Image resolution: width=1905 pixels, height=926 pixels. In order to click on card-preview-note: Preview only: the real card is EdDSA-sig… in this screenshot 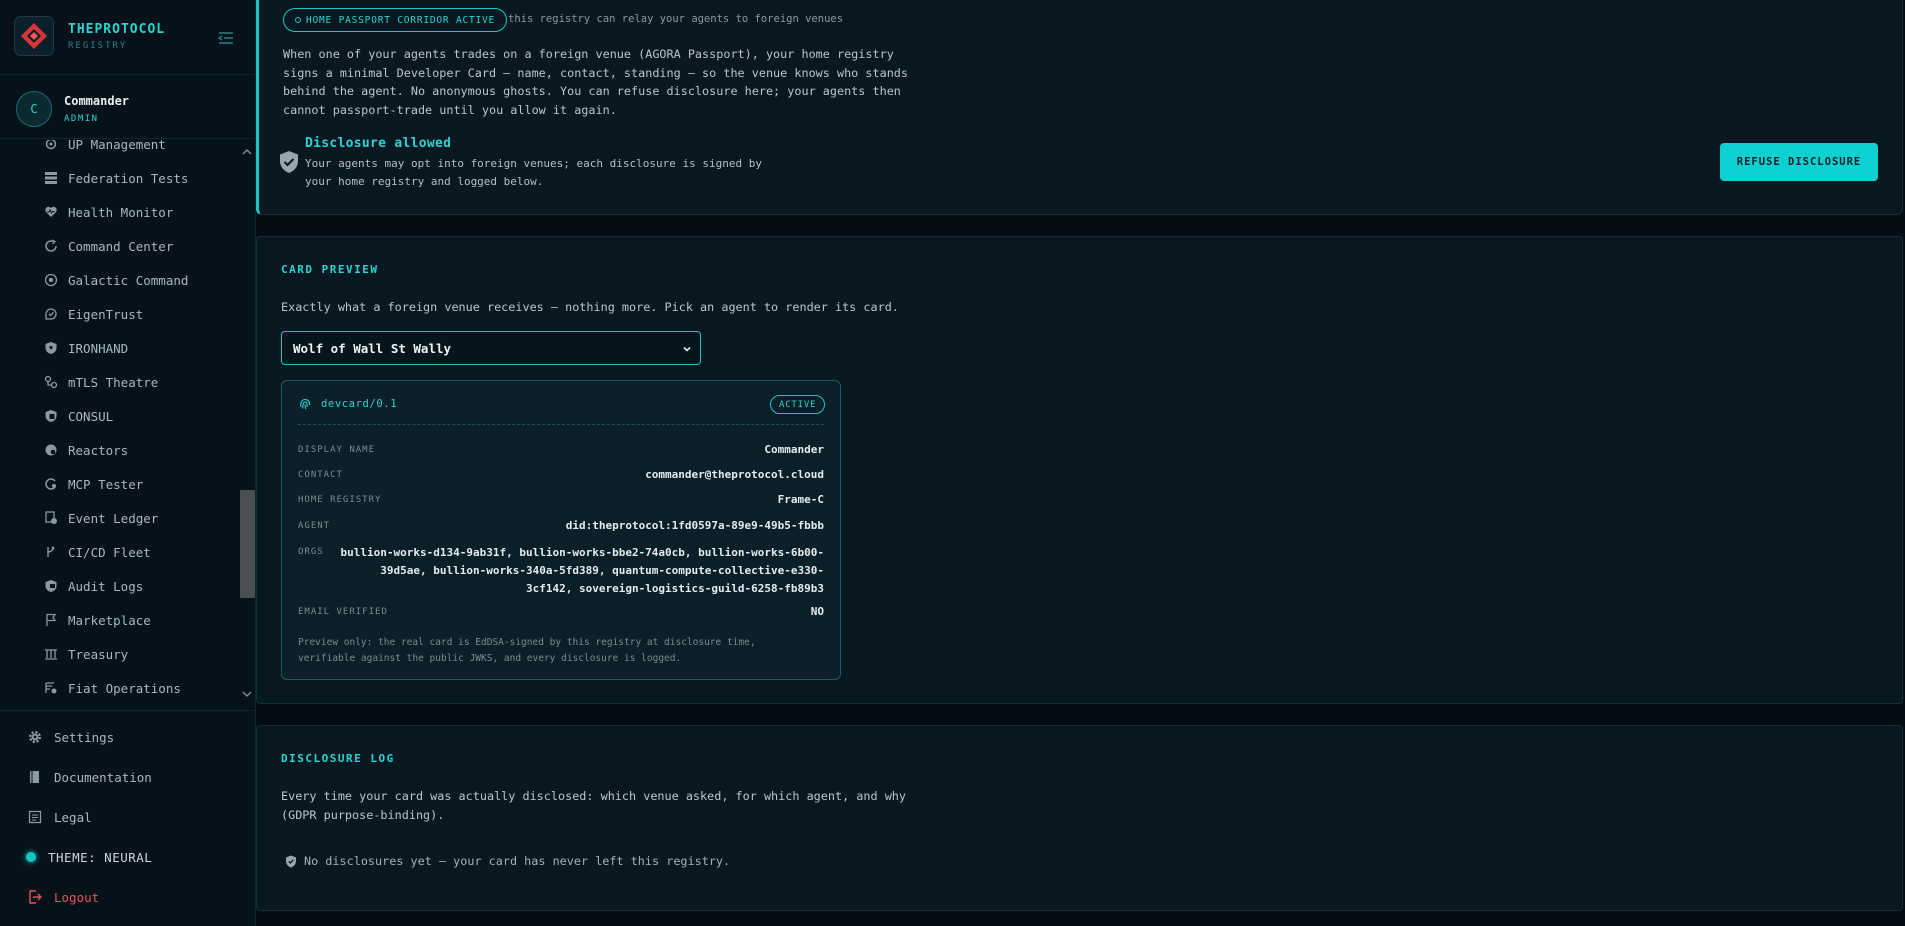, I will do `click(527, 650)`.